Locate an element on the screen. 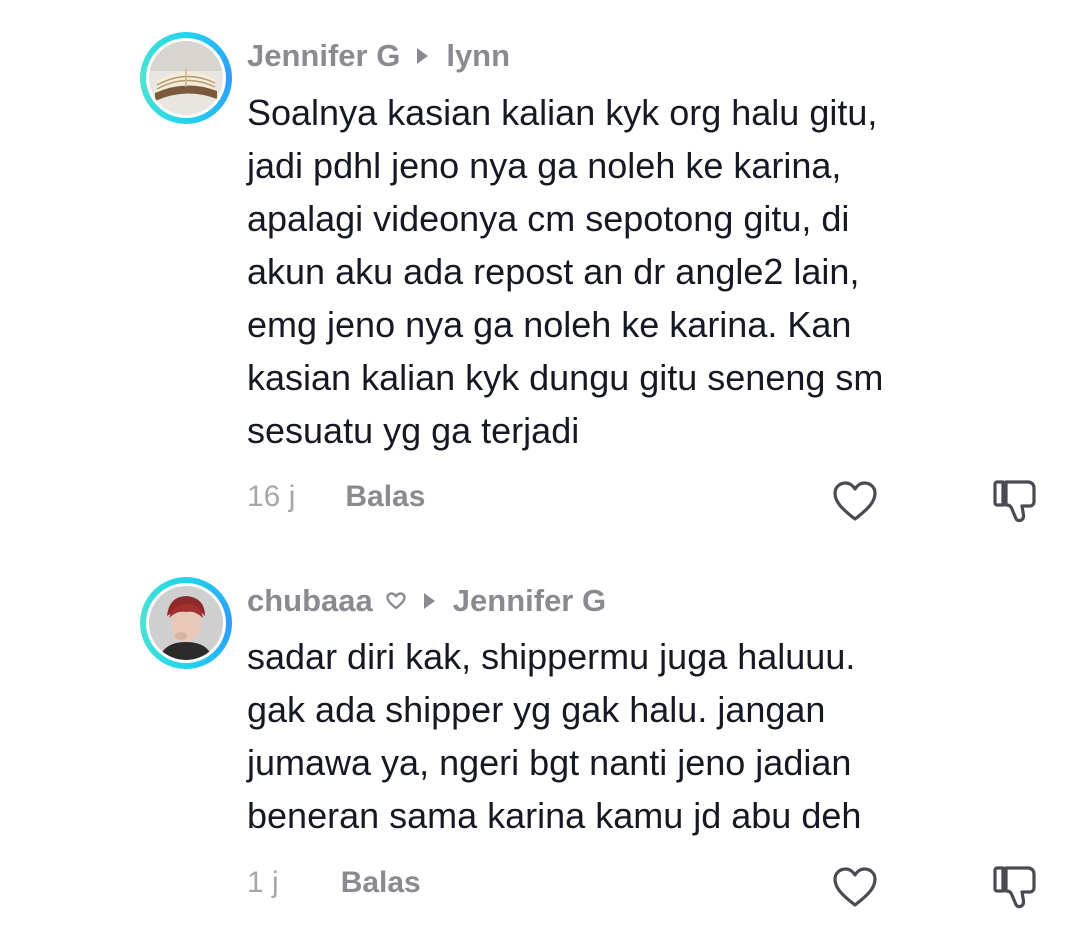  timestamp: 16 j is located at coordinates (271, 496).